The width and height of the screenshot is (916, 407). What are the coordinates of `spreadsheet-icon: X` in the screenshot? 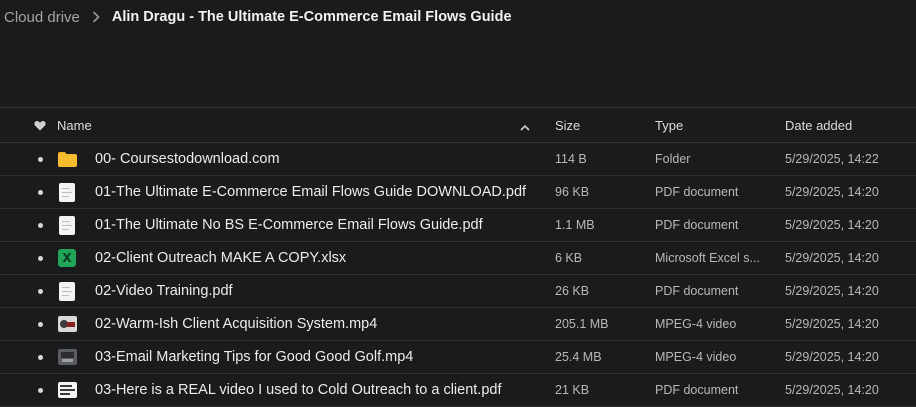 It's located at (67, 258).